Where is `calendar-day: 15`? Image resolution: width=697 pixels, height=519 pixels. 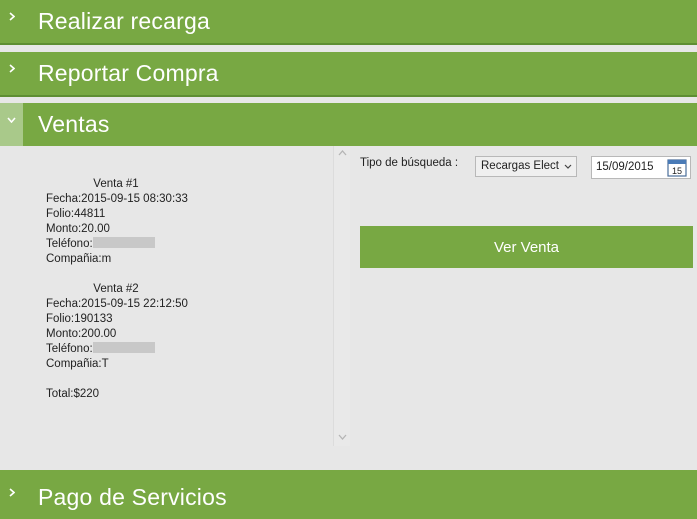 calendar-day: 15 is located at coordinates (677, 171).